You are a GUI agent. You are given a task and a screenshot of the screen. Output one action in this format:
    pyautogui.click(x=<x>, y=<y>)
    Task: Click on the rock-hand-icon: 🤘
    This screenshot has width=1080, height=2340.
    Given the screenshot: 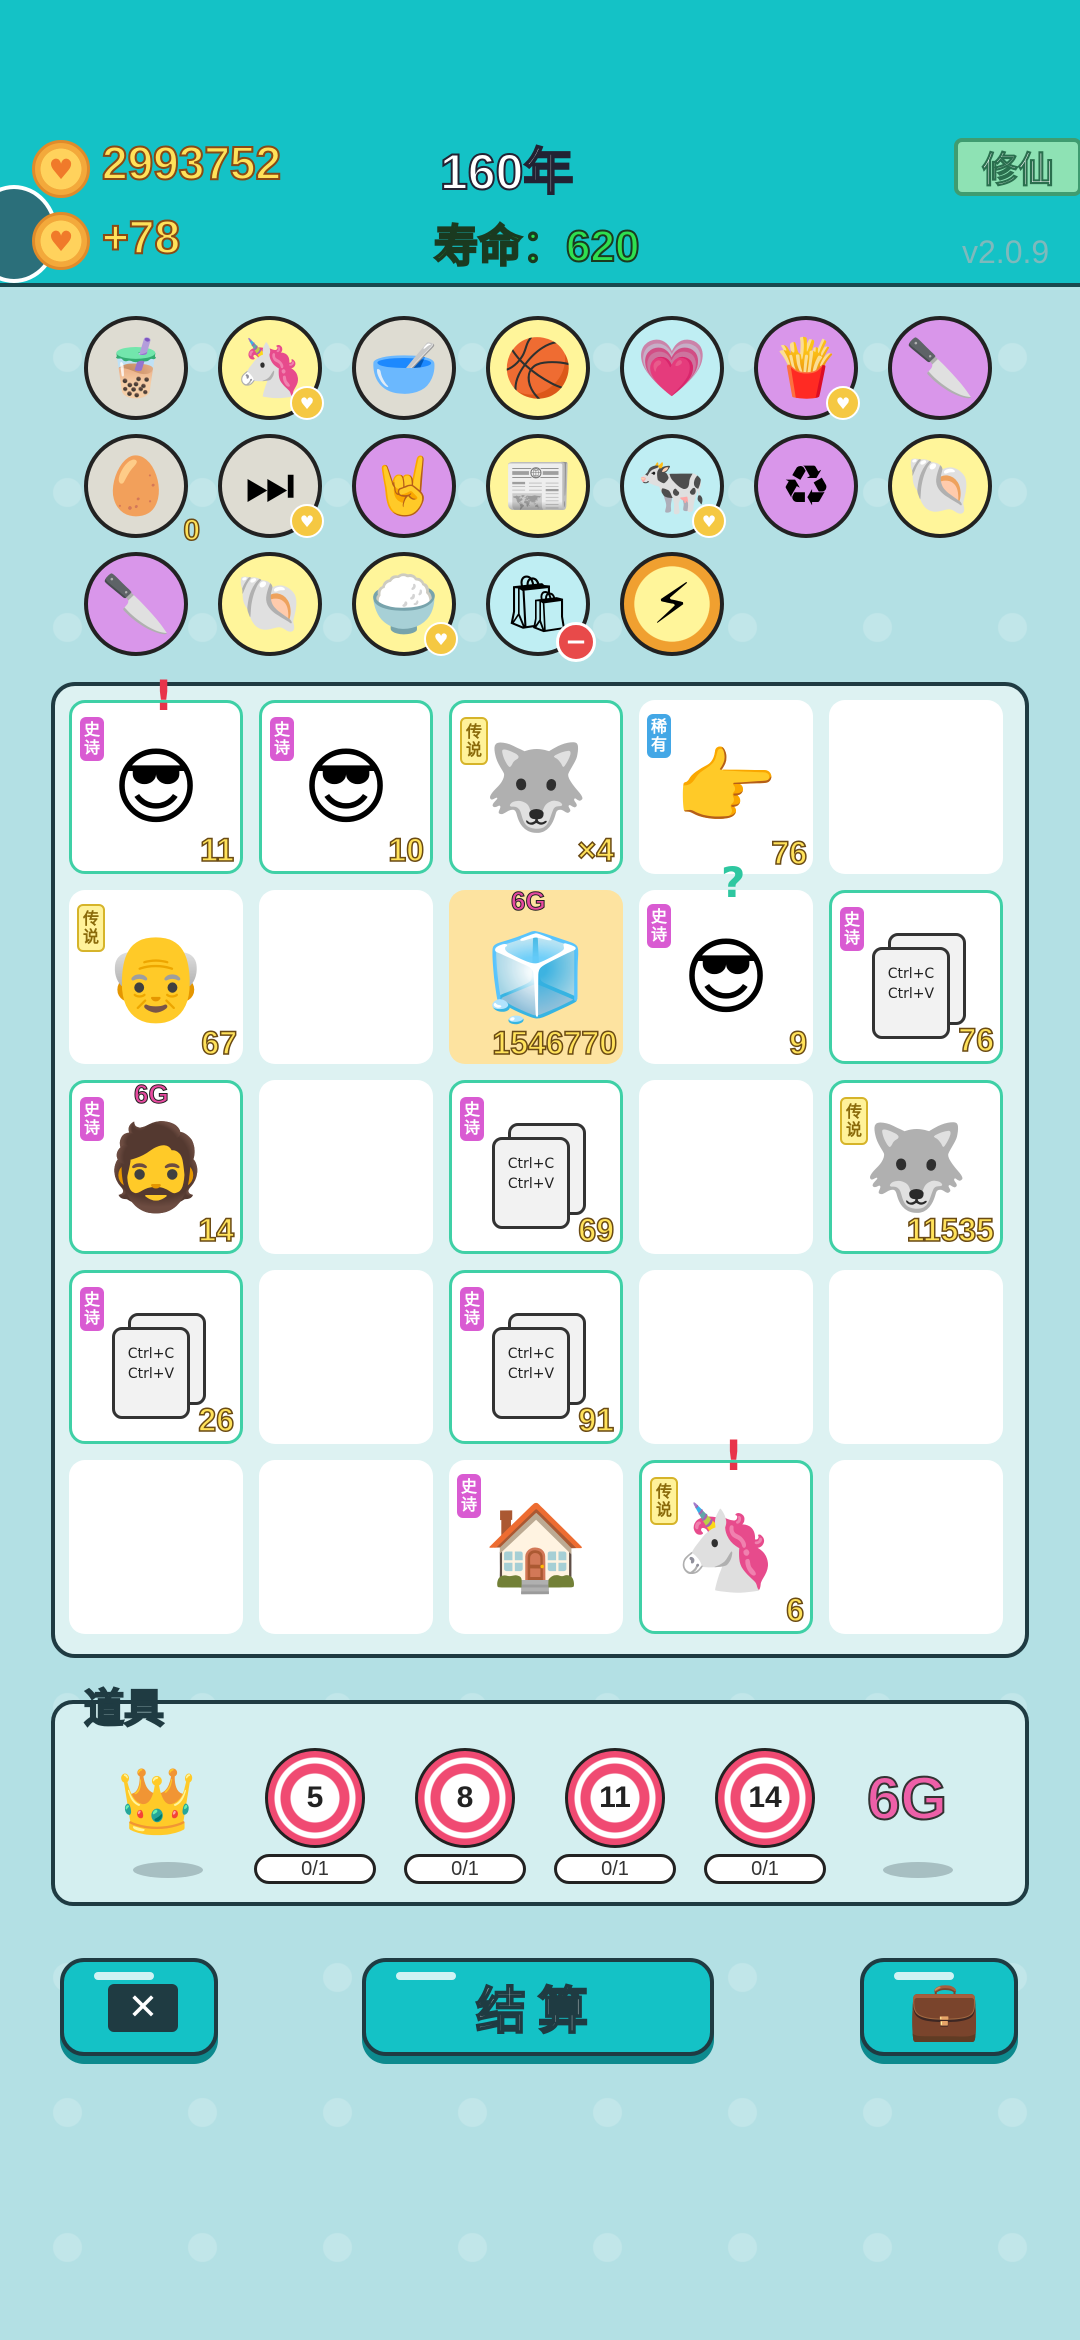 What is the action you would take?
    pyautogui.click(x=404, y=486)
    